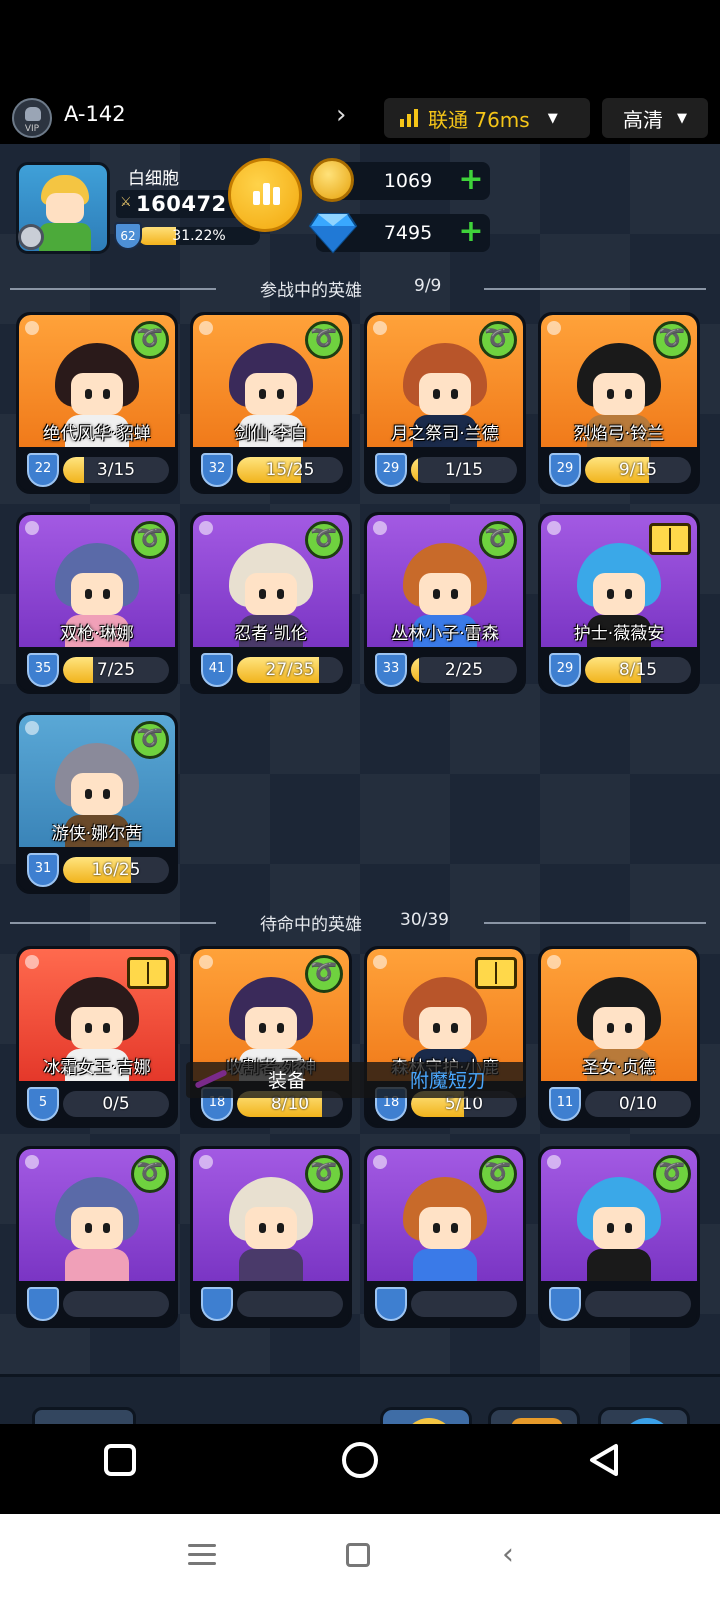  I want to click on hero-stats: 31 16/25, so click(97, 869).